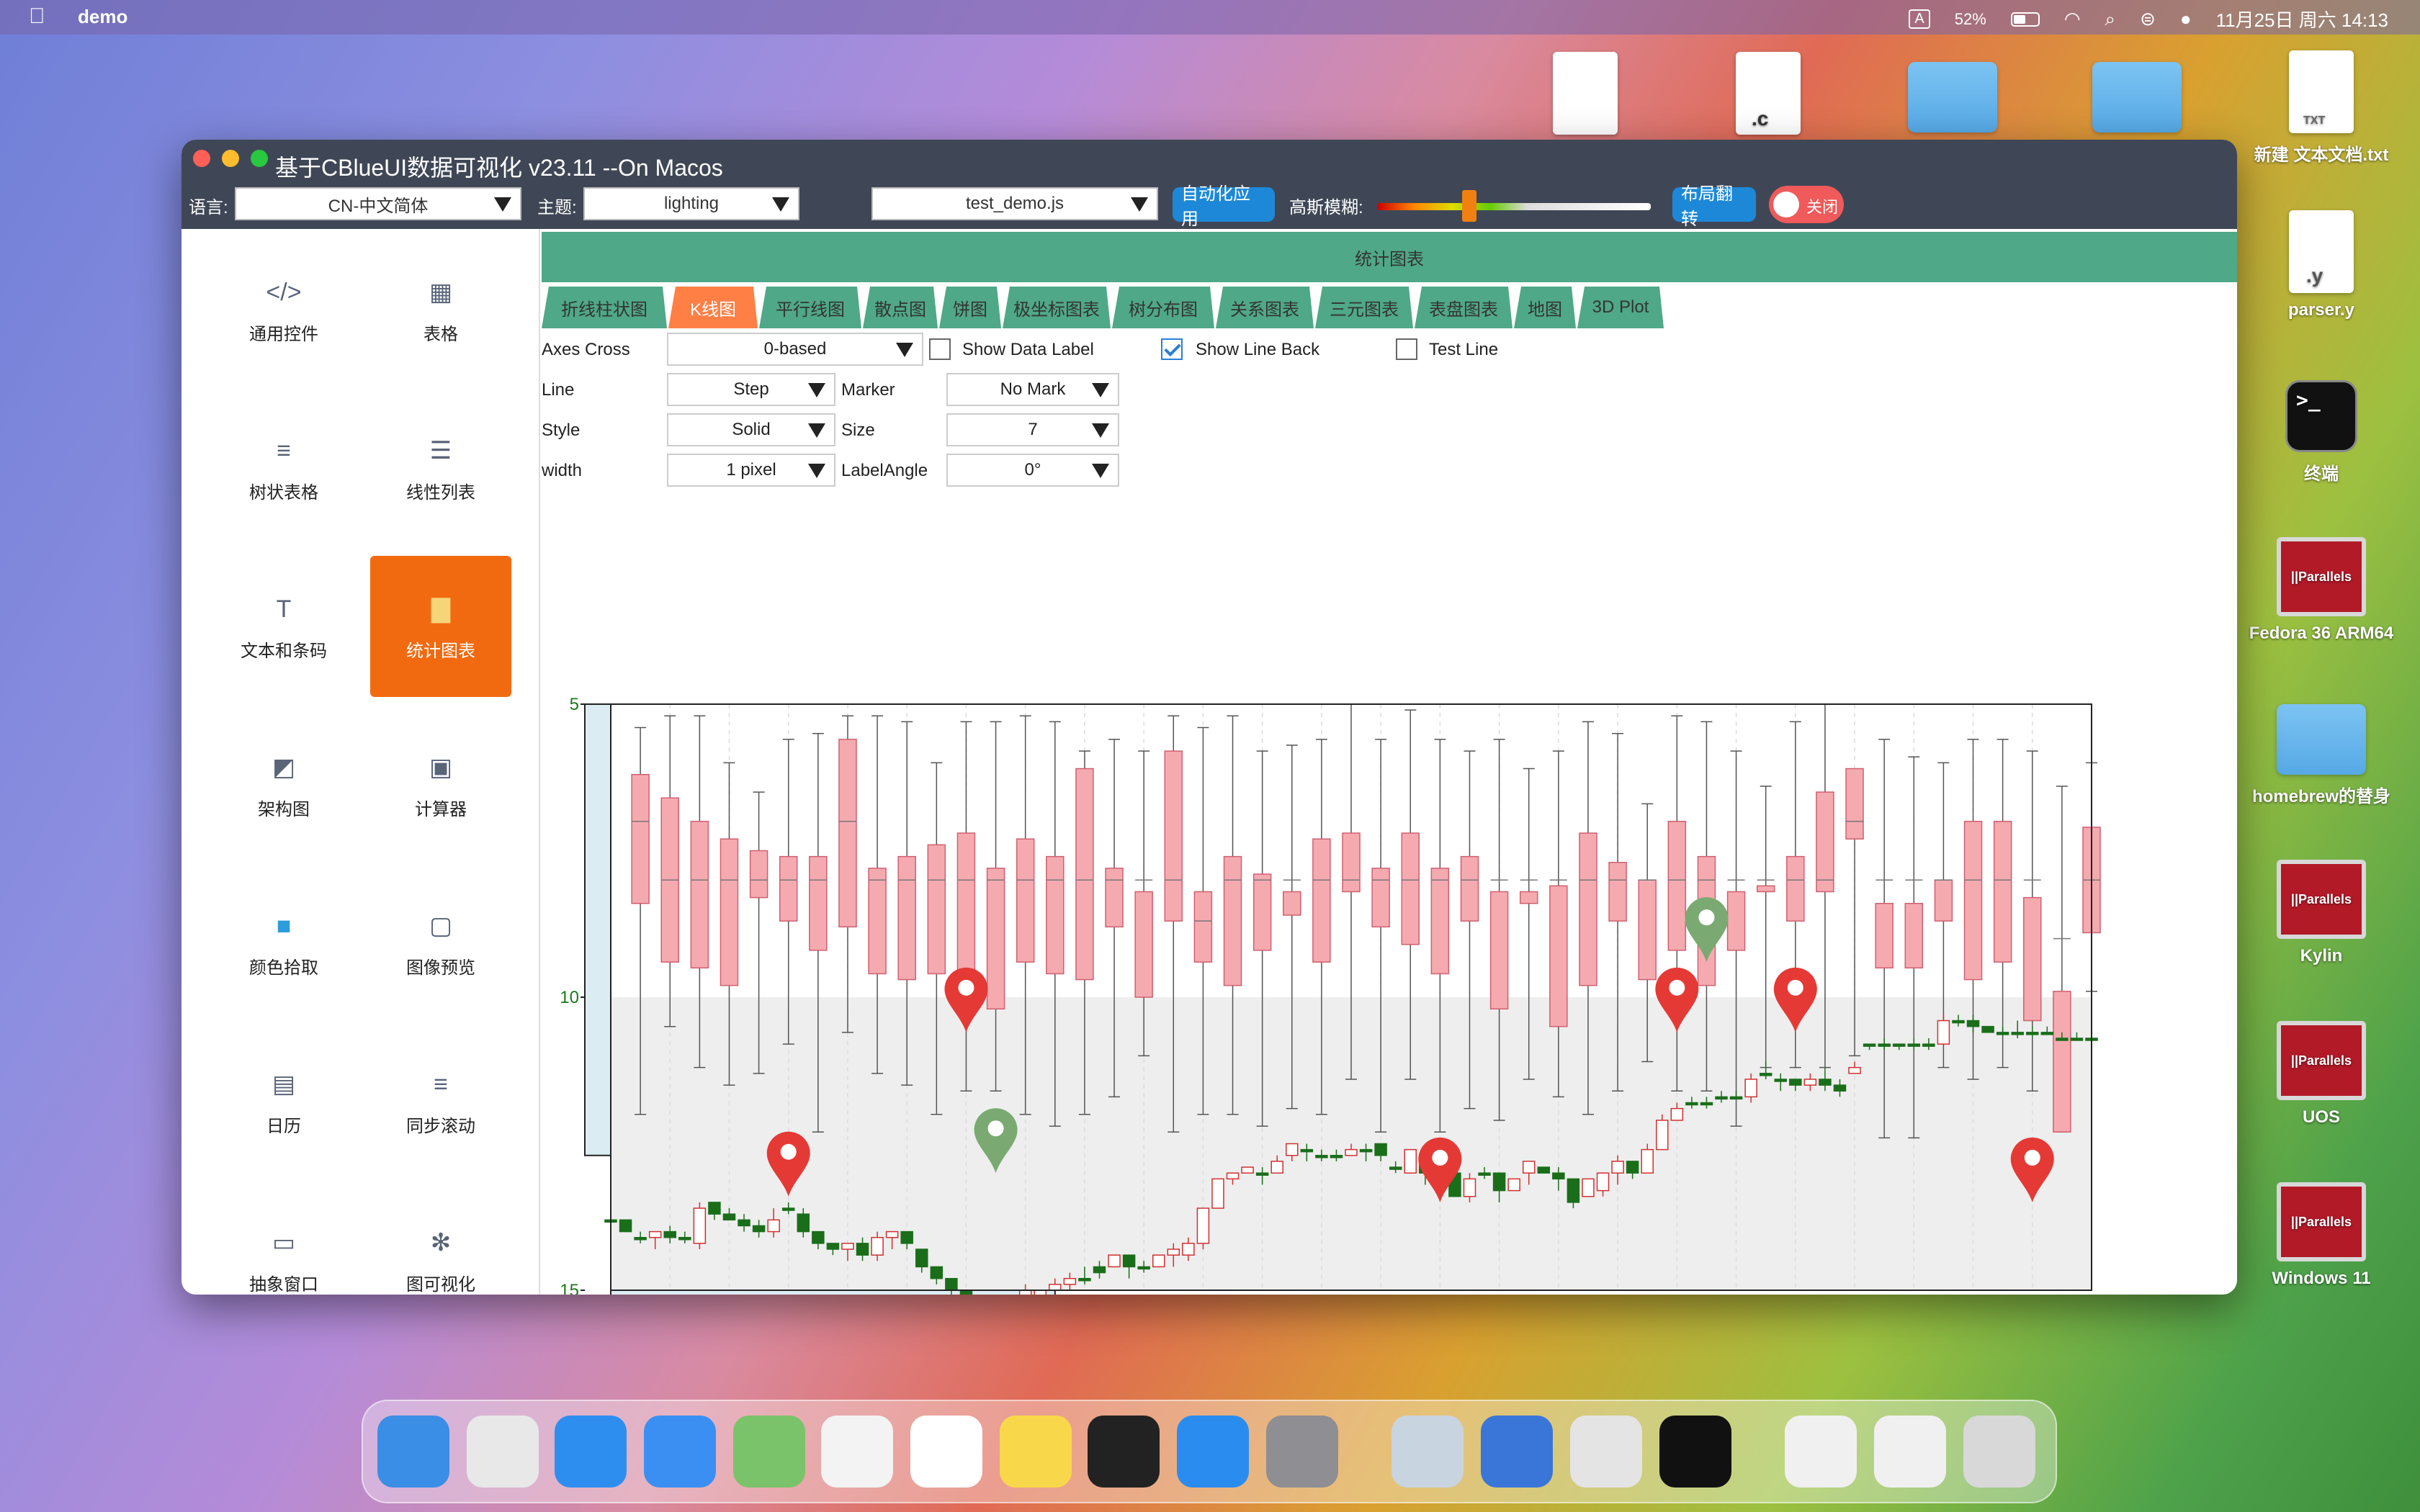 The height and width of the screenshot is (1512, 2420). What do you see at coordinates (1172, 349) in the screenshot?
I see `show-line-back-checkbox` at bounding box center [1172, 349].